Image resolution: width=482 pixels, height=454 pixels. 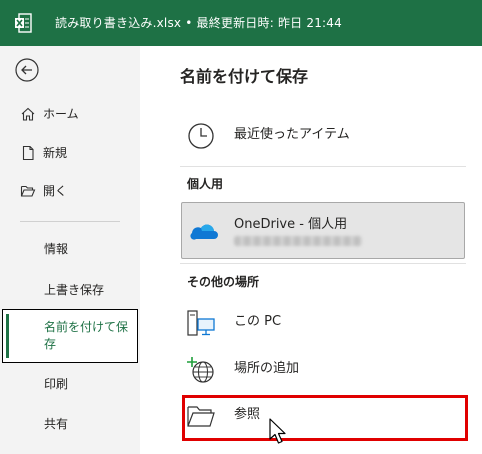 What do you see at coordinates (325, 418) in the screenshot?
I see `browse-highlight-box` at bounding box center [325, 418].